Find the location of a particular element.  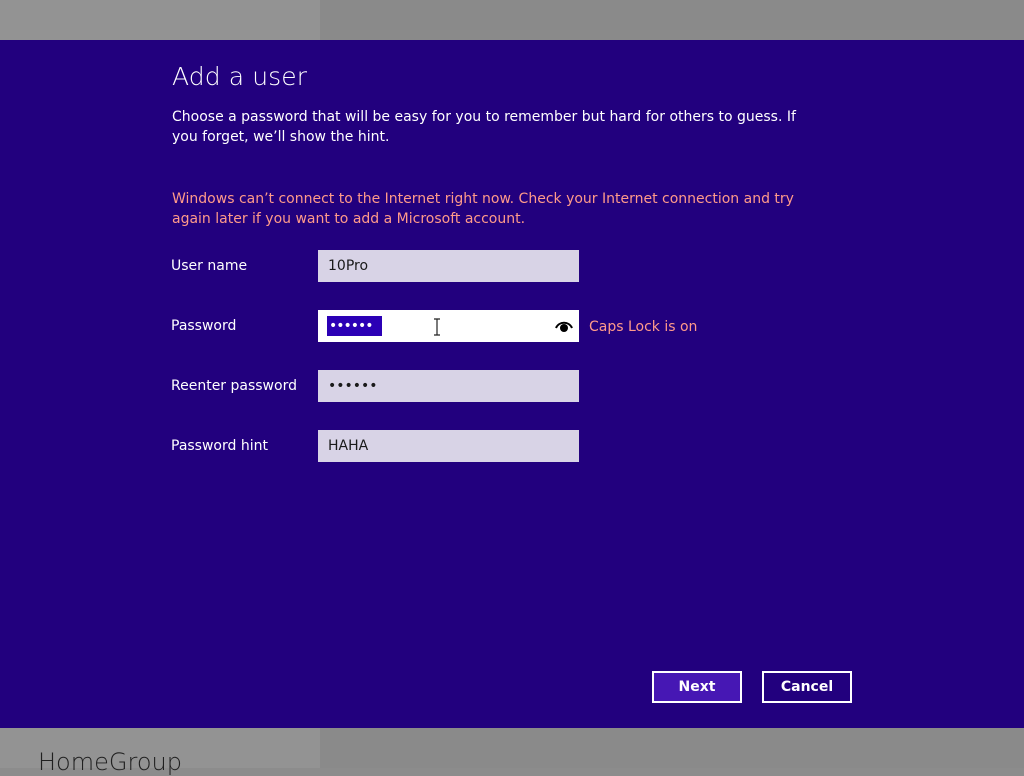

reenter-password-field: •••••• is located at coordinates (448, 386).